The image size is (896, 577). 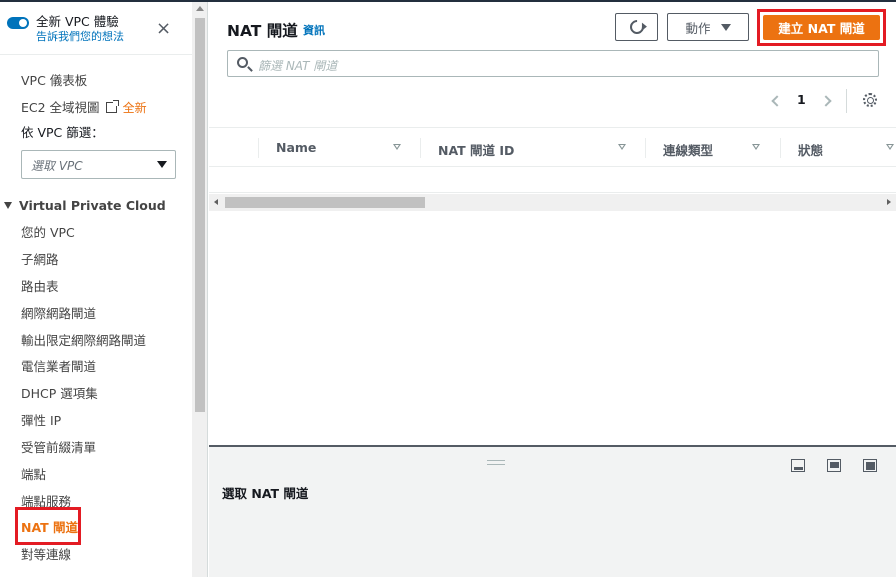 What do you see at coordinates (262, 31) in the screenshot?
I see `page-title: NAT 閘道` at bounding box center [262, 31].